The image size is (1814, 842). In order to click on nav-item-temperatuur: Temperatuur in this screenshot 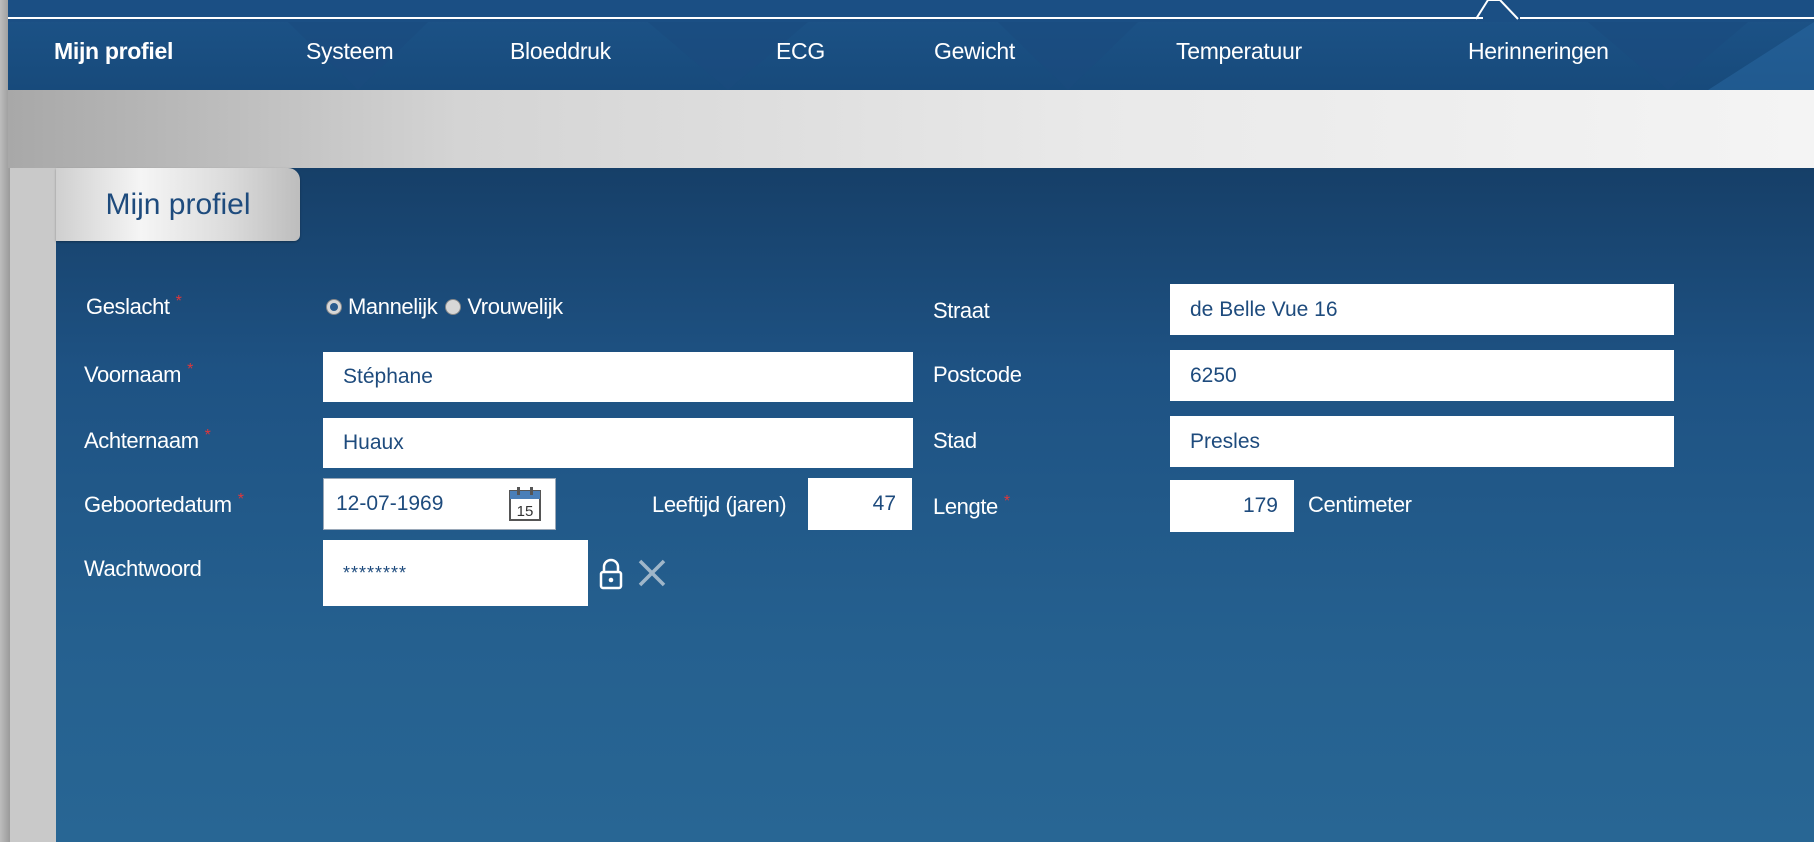, I will do `click(1239, 51)`.